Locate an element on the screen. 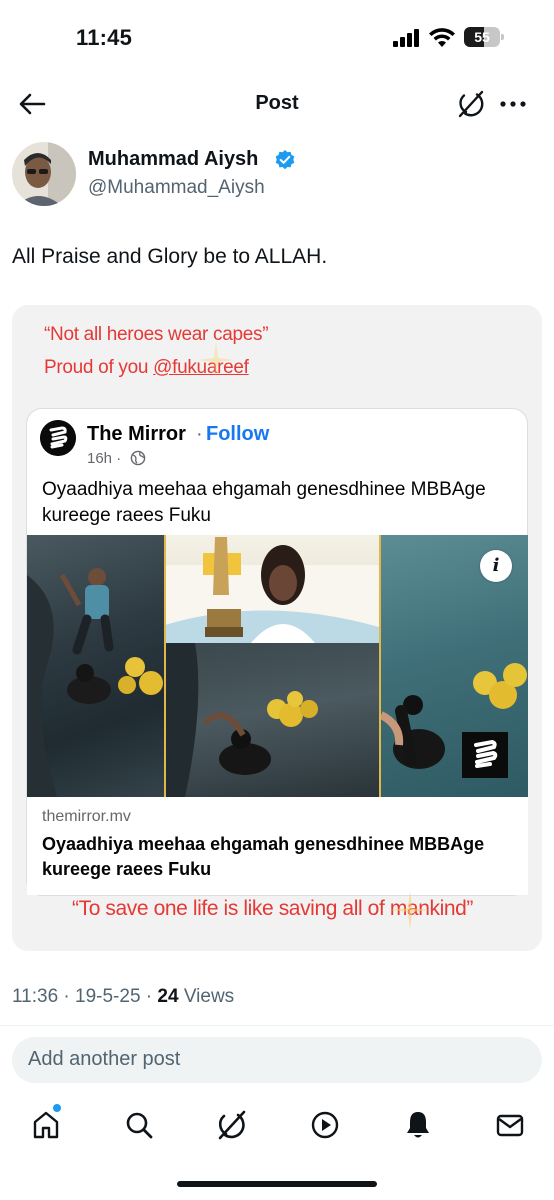 The height and width of the screenshot is (1200, 554). search-icon is located at coordinates (139, 1125).